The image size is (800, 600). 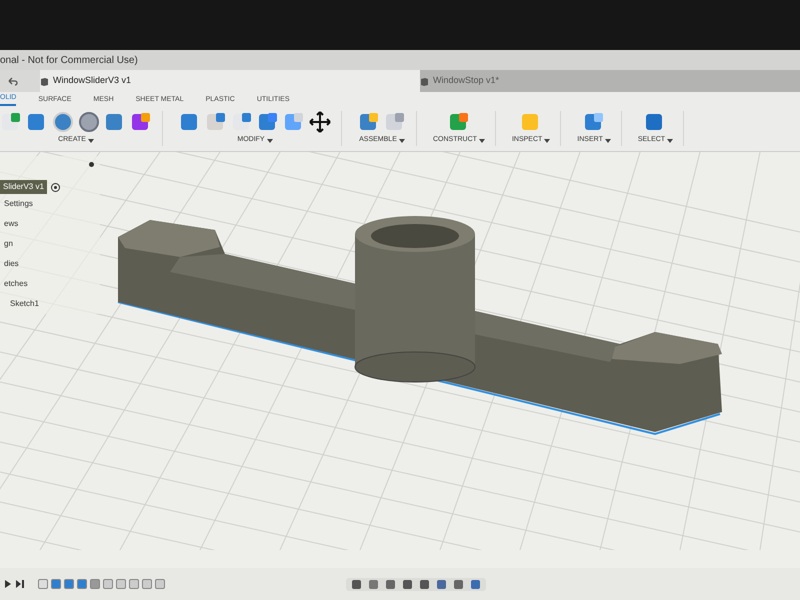 I want to click on move-icon, so click(x=320, y=122).